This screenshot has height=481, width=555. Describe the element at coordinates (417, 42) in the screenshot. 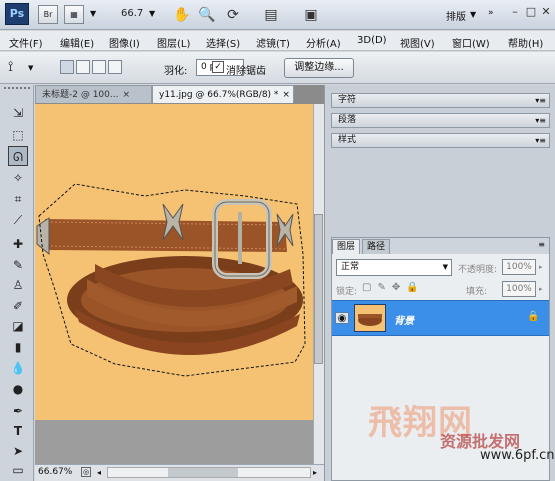

I see `menu-view: 视图(V)` at that location.